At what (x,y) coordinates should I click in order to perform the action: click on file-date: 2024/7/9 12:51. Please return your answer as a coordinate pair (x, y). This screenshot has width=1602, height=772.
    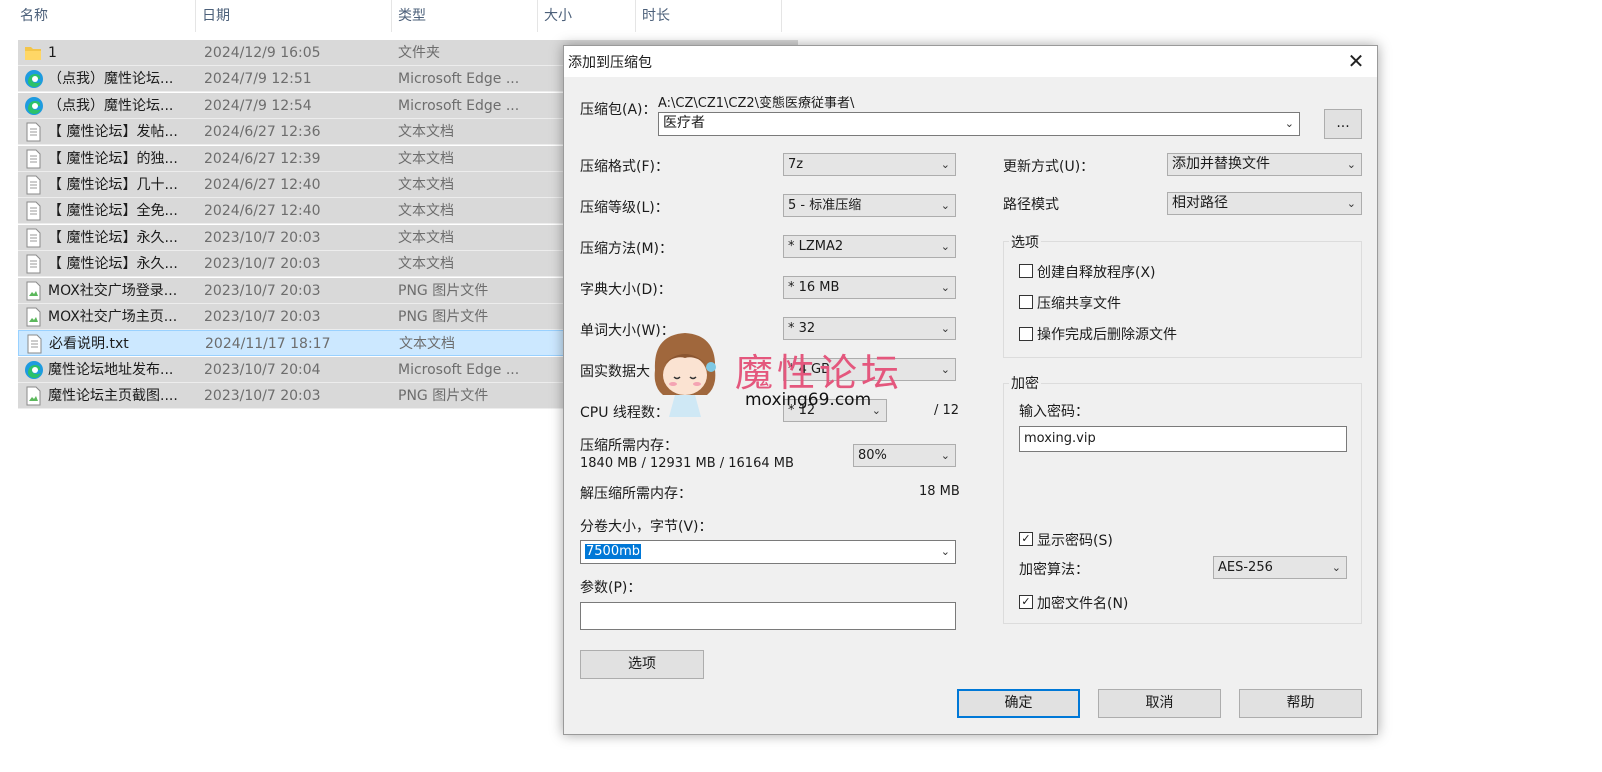
    Looking at the image, I should click on (258, 79).